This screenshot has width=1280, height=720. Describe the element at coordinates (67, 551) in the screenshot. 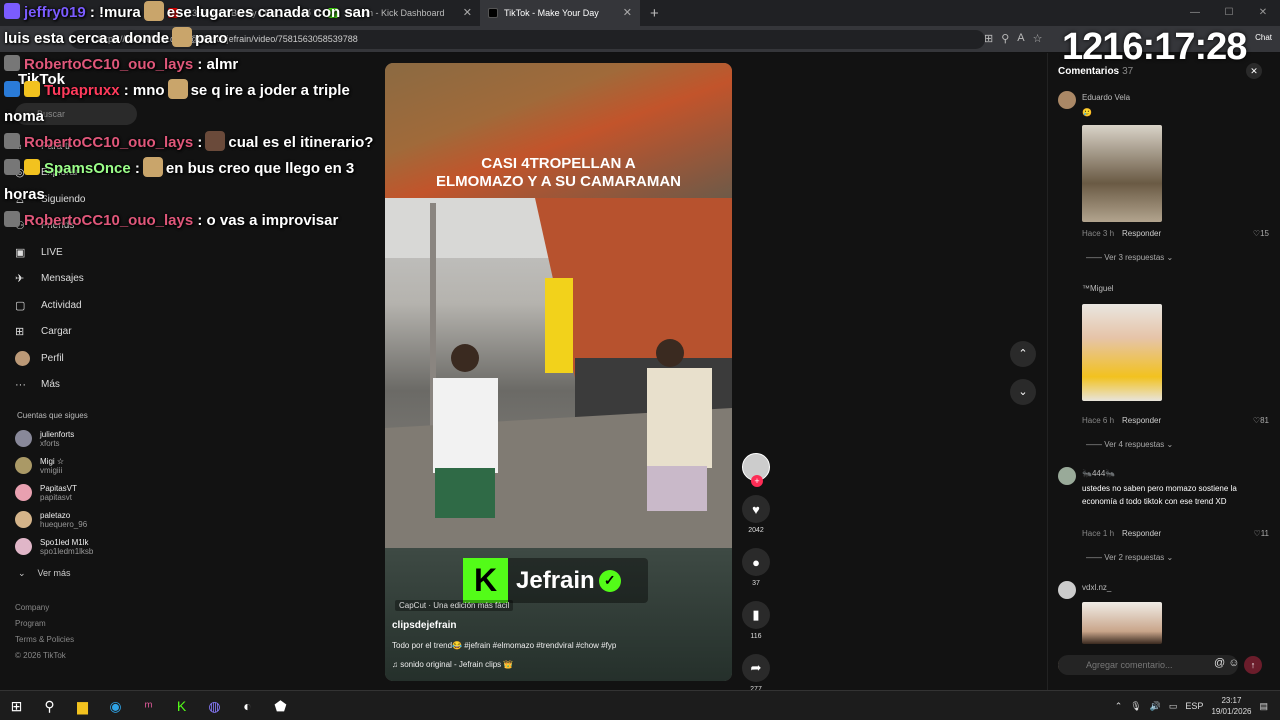

I see `following-handle: spo1ledm1lksb` at that location.